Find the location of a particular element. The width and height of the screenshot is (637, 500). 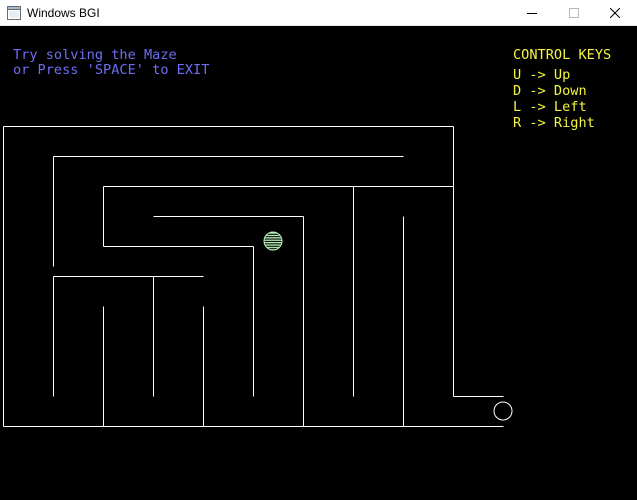

bgi-window-icon is located at coordinates (14, 13).